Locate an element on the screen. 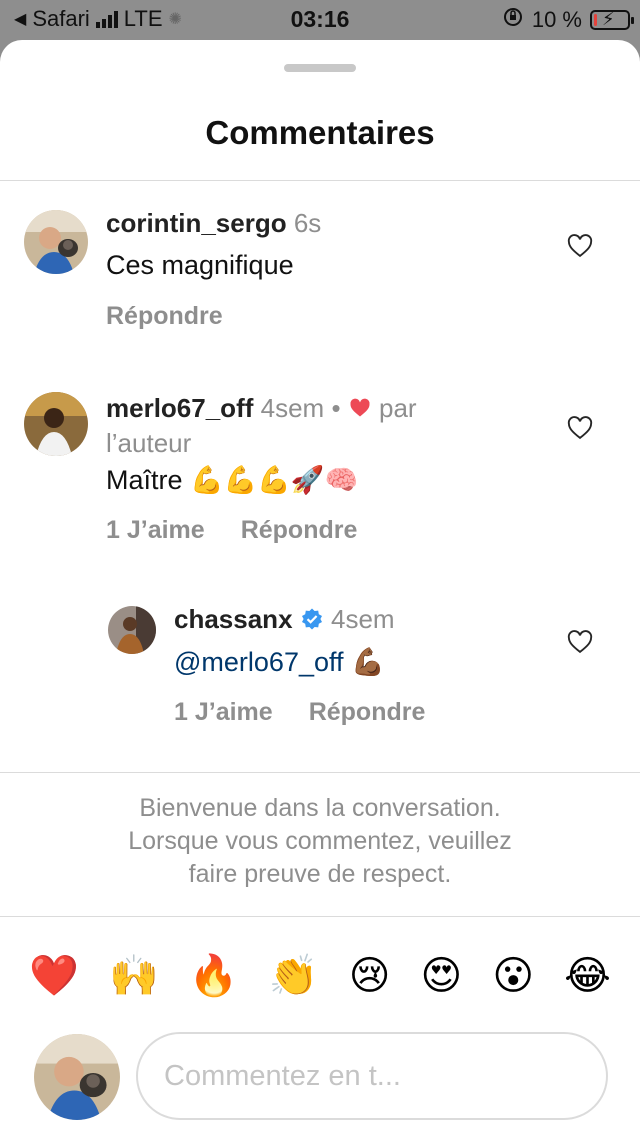 The height and width of the screenshot is (1136, 640). battery-percent: 10 % is located at coordinates (556, 19).